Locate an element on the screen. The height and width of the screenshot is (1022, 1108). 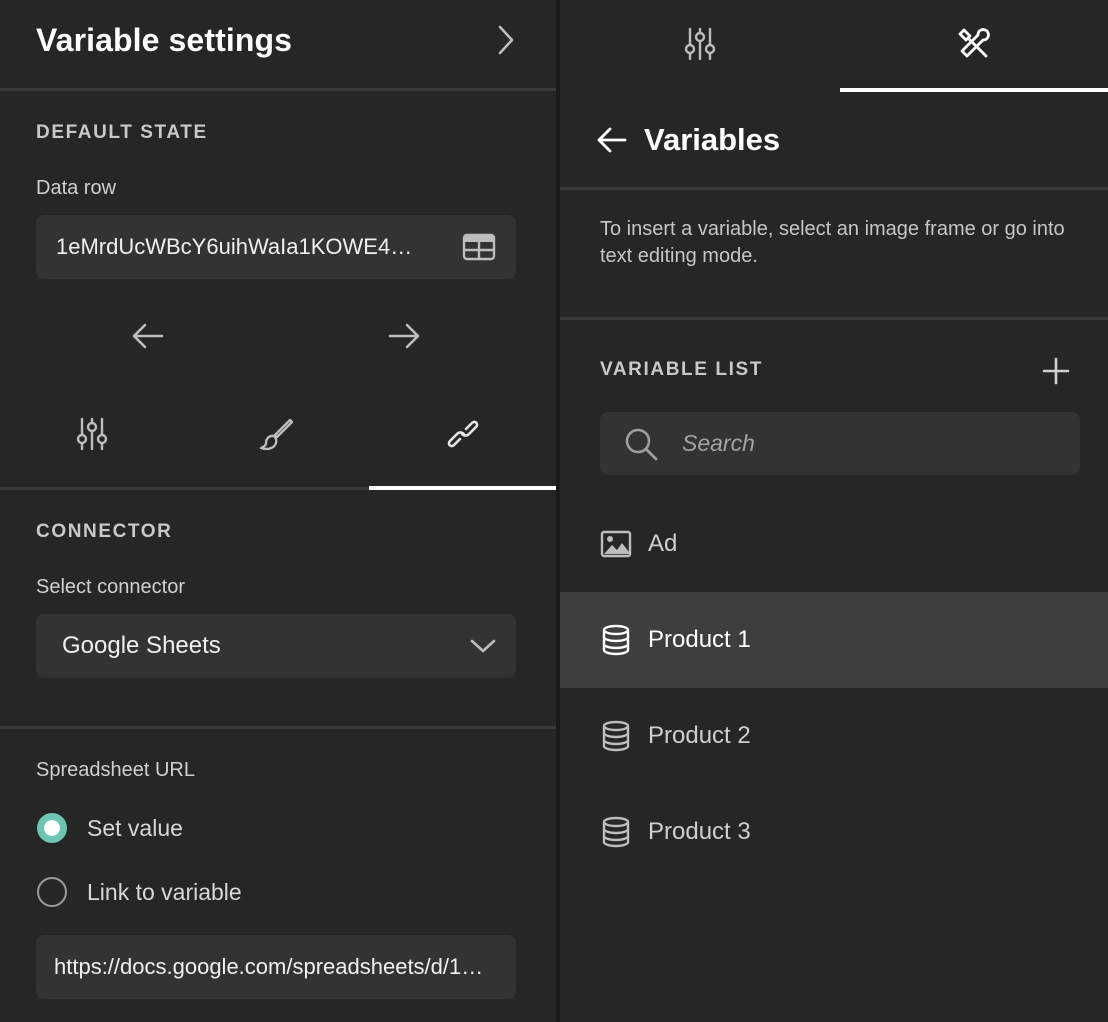
data-row-field: 1eMrdUcWBcY6uihWaIa1KOWE4WnmL5Ojp is located at coordinates (276, 247).